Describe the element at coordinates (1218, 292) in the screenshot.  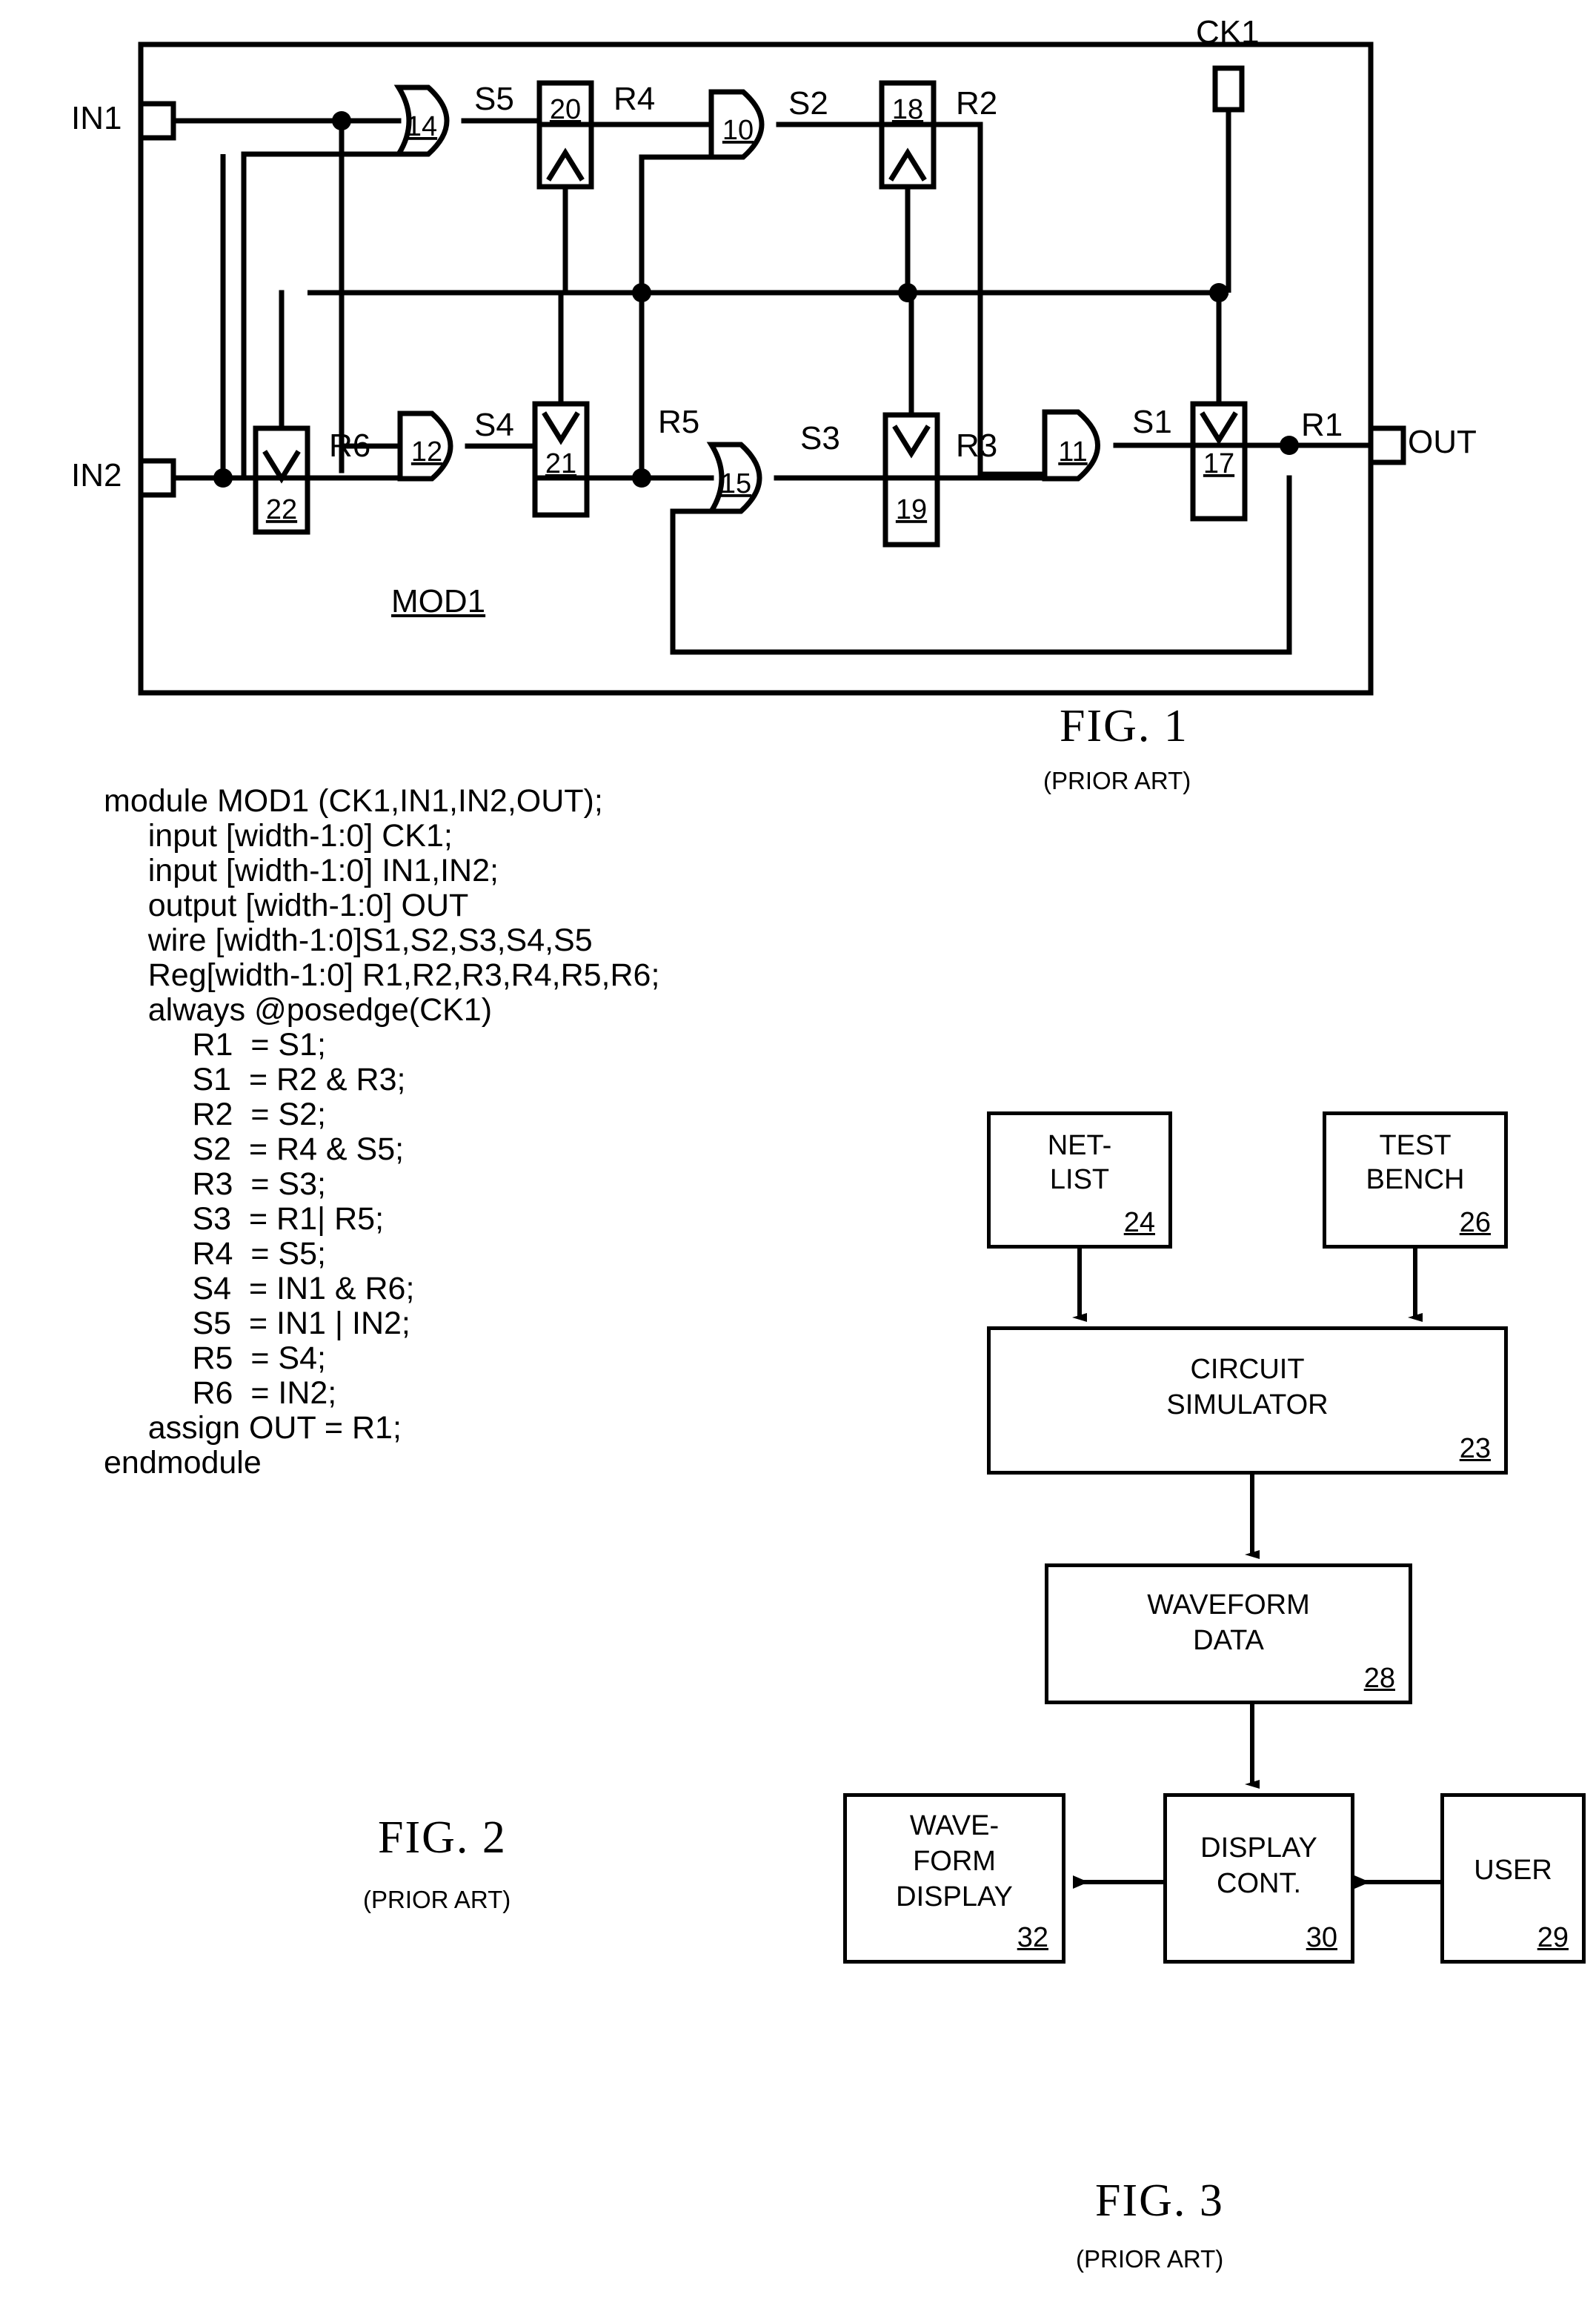
I see `junction-dot-clockbus-c` at that location.